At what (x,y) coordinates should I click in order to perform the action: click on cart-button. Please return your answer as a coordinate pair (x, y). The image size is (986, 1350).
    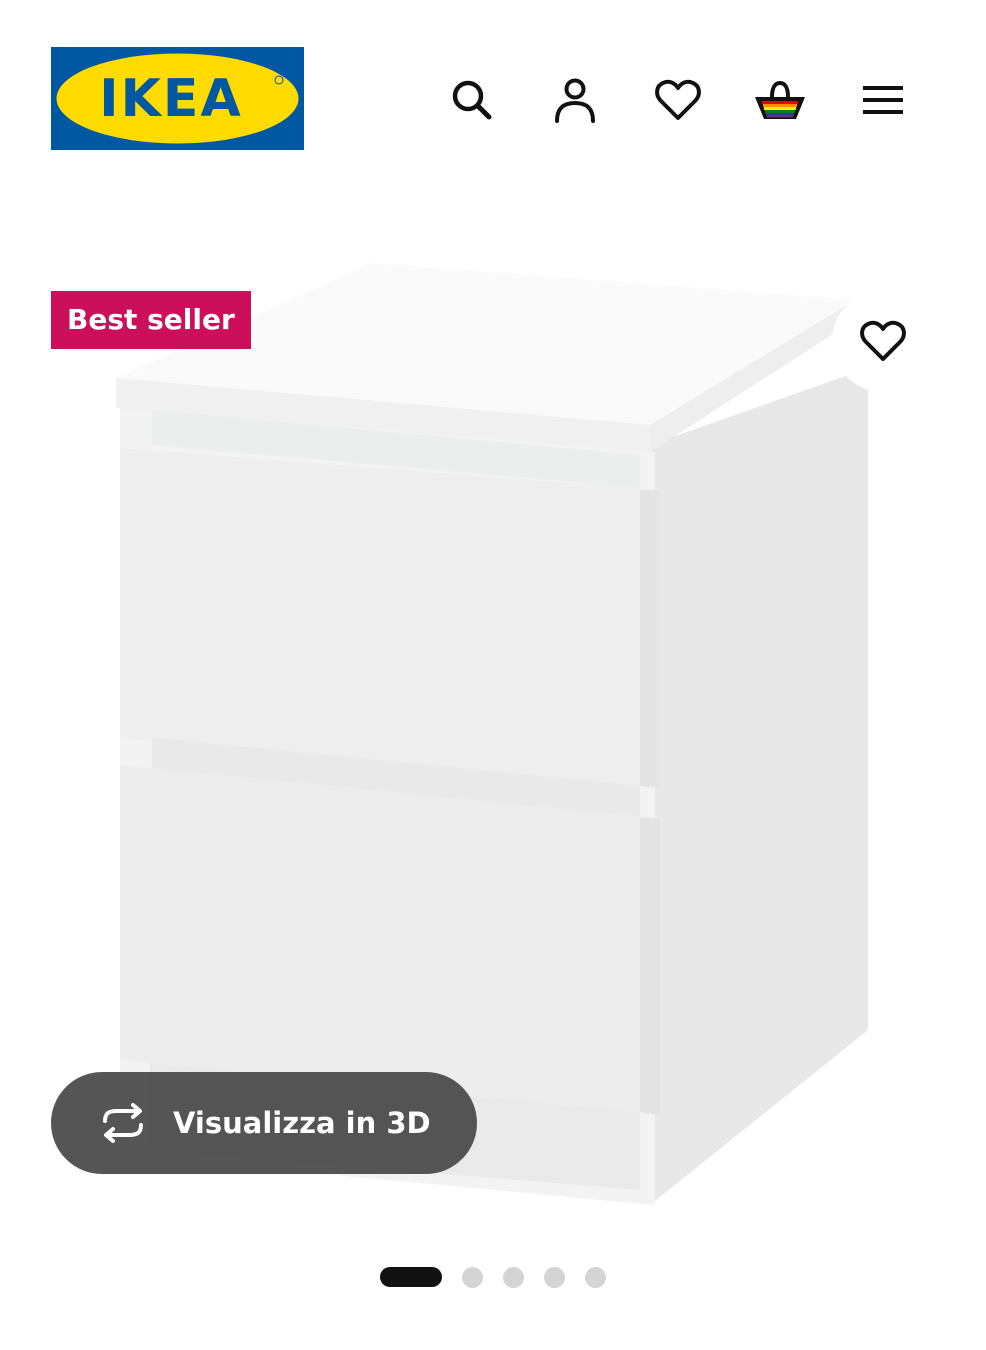
    Looking at the image, I should click on (780, 100).